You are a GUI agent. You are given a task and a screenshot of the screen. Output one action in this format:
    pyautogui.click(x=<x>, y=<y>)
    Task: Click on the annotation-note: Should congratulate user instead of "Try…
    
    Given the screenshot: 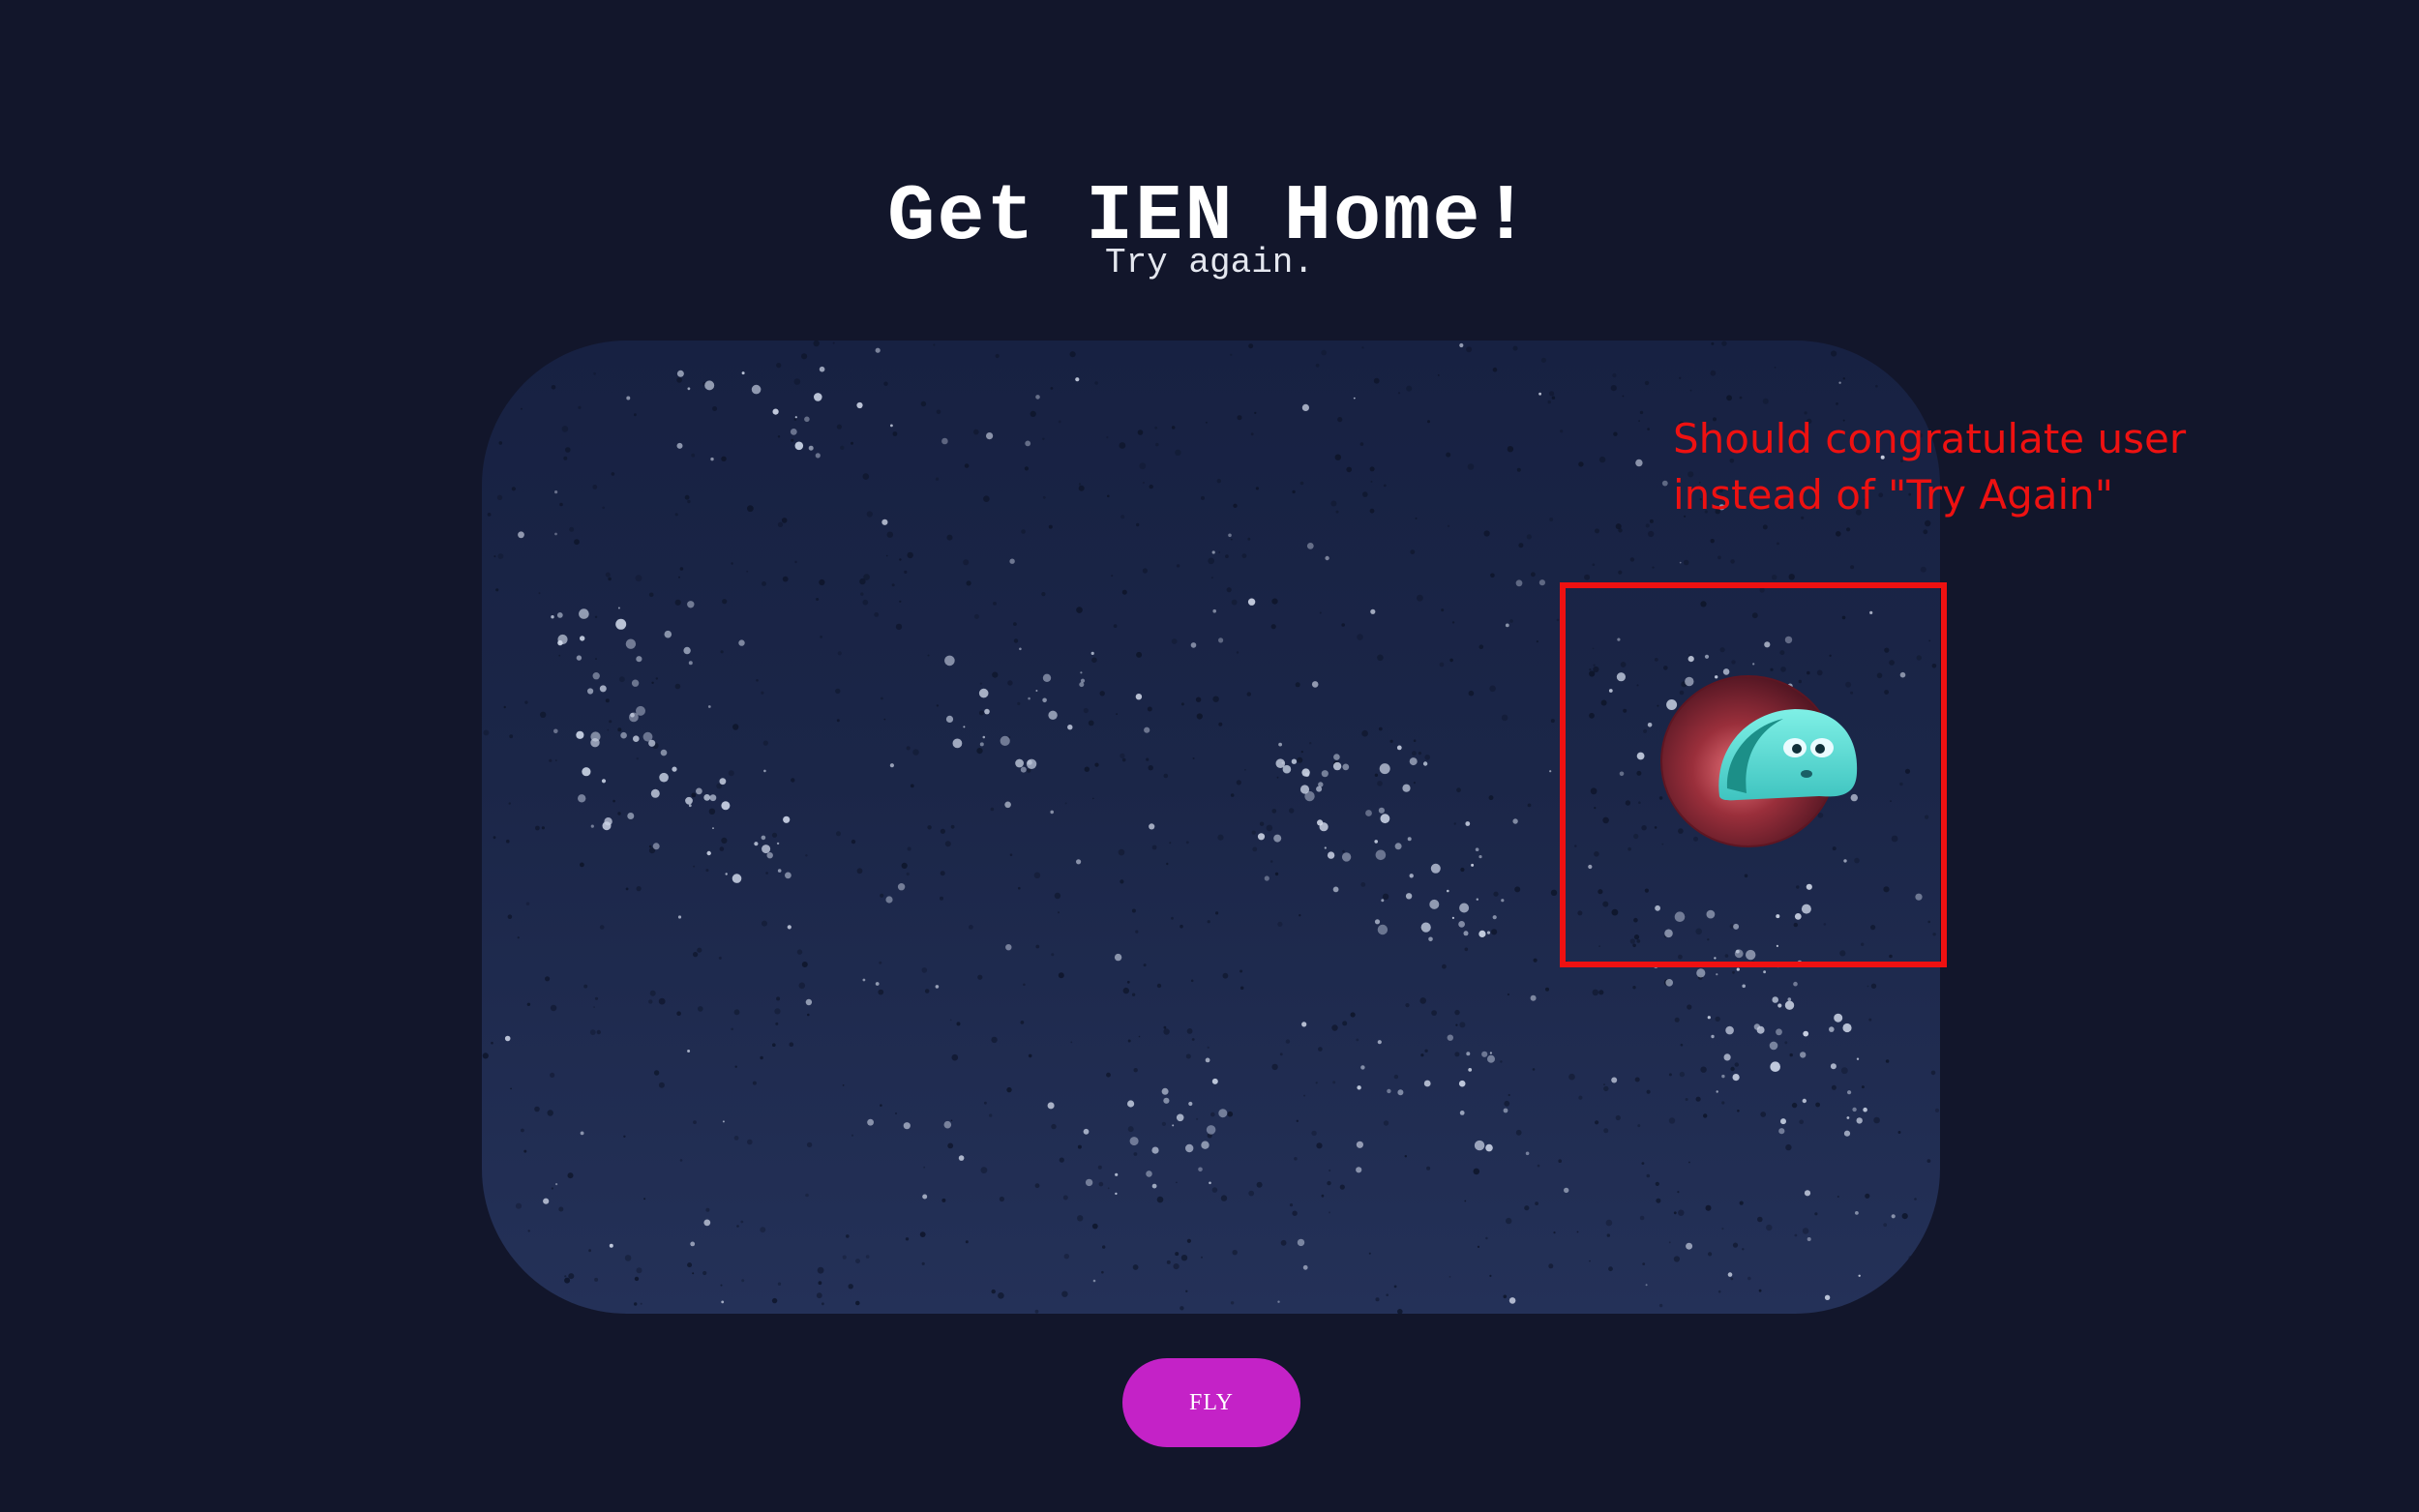 What is the action you would take?
    pyautogui.click(x=1930, y=467)
    